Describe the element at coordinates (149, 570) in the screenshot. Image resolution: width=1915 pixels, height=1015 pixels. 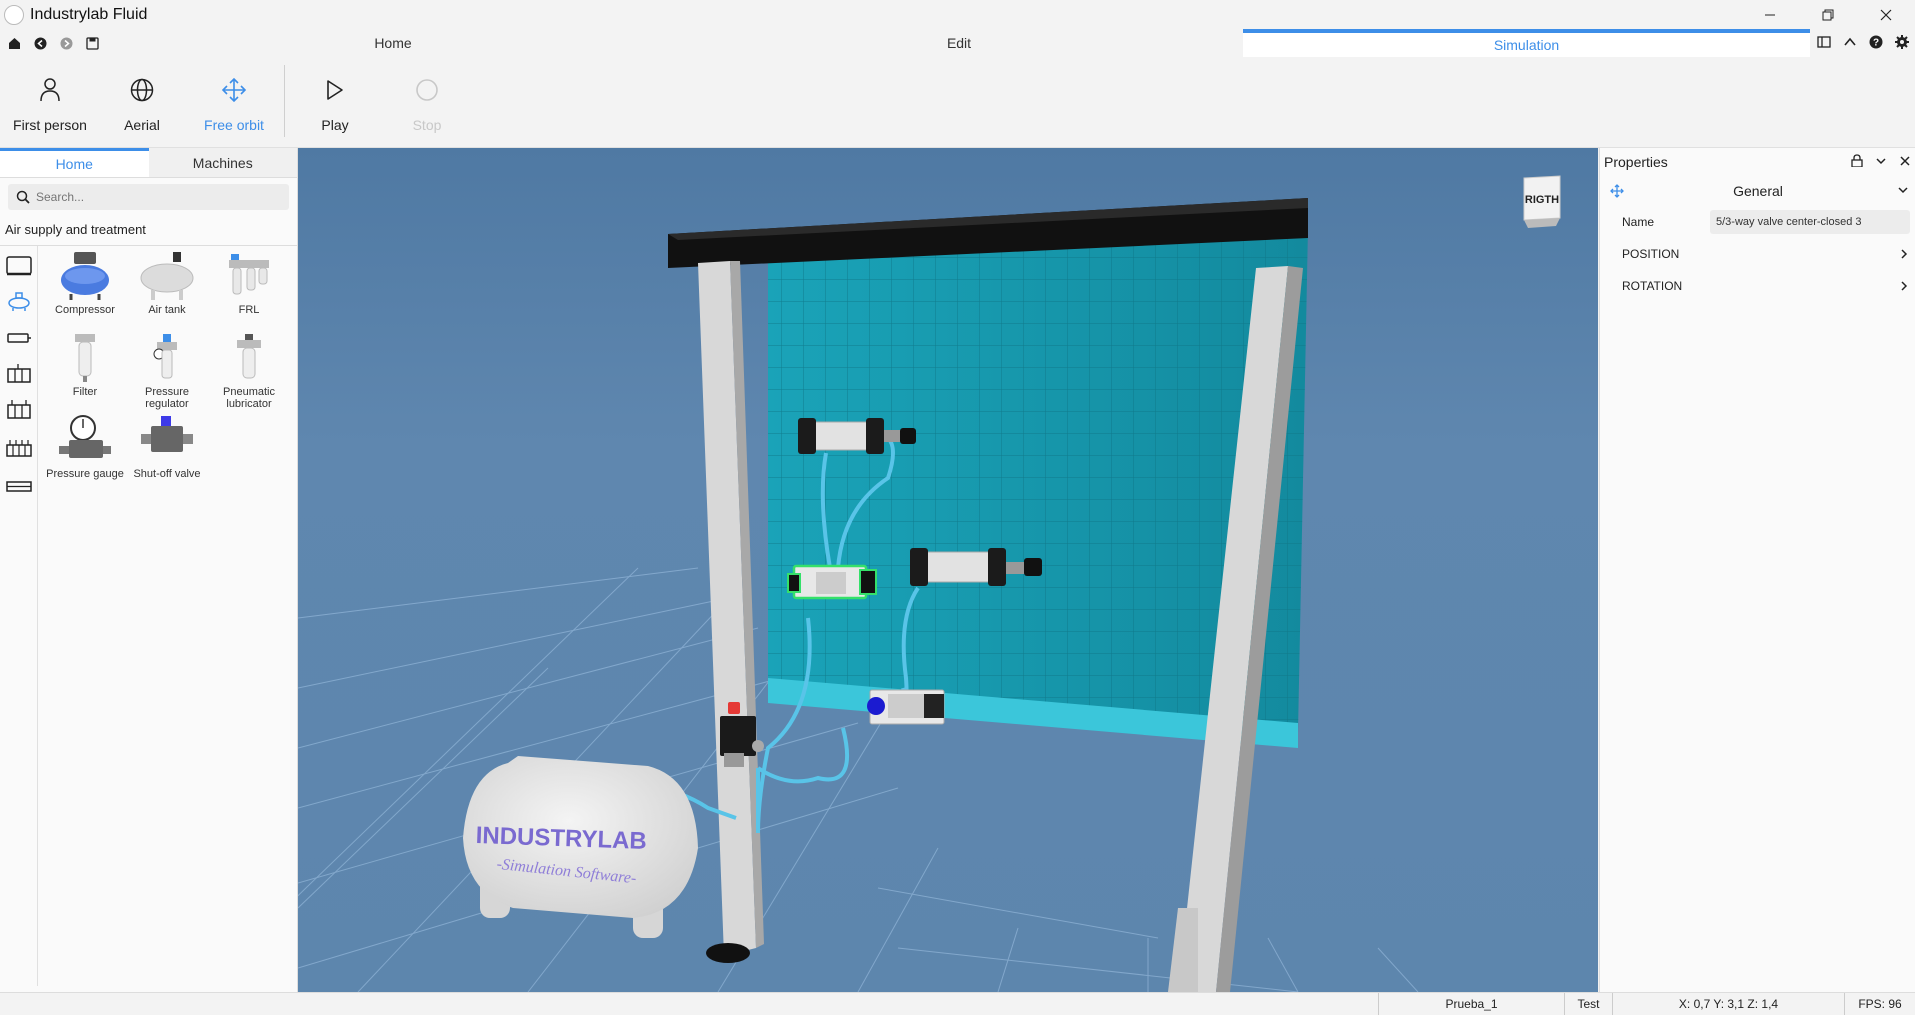
I see `component-library-panel: Home Machines Air supply and treatment` at that location.